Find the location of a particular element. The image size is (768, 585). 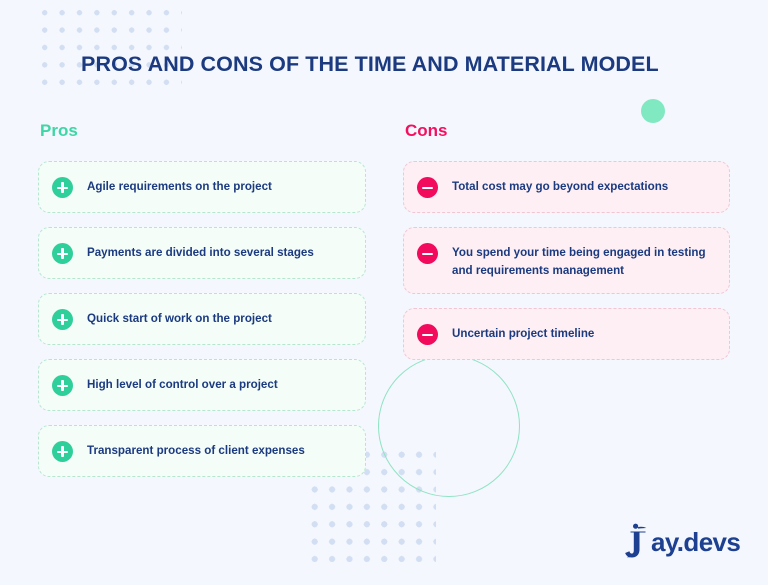

decorative-ring-outline is located at coordinates (449, 426).